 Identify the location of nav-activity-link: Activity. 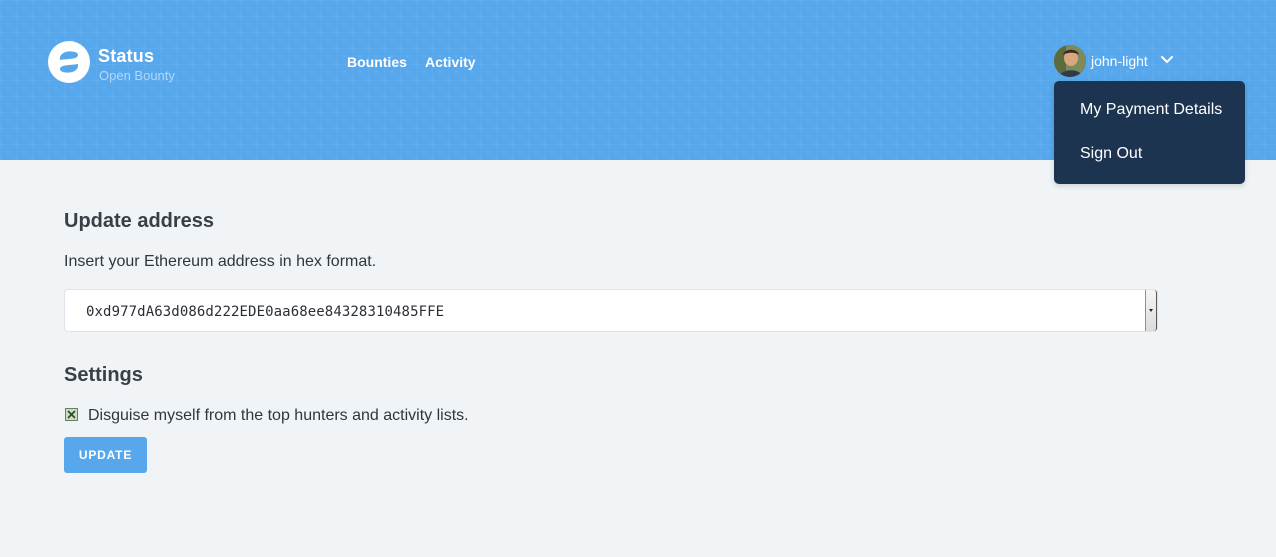
(450, 62).